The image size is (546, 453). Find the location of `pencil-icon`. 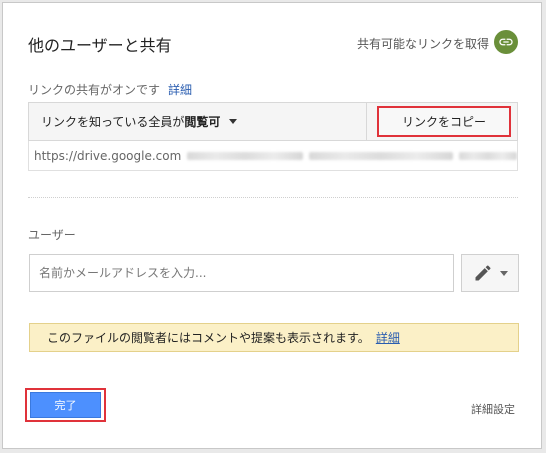

pencil-icon is located at coordinates (483, 273).